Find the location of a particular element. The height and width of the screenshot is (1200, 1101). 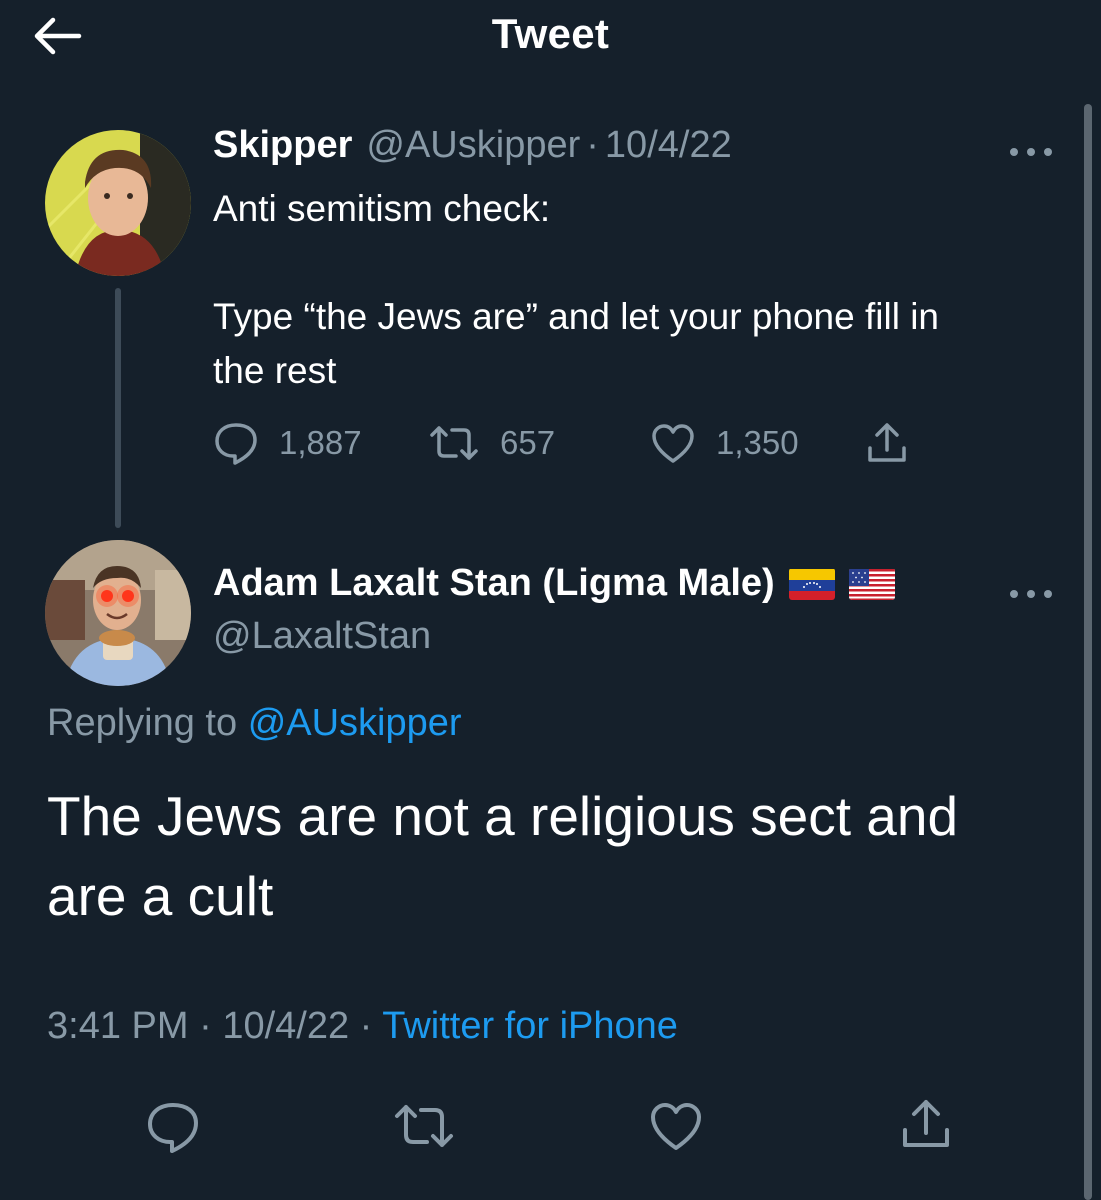

retweet-button: 657 is located at coordinates (491, 443).